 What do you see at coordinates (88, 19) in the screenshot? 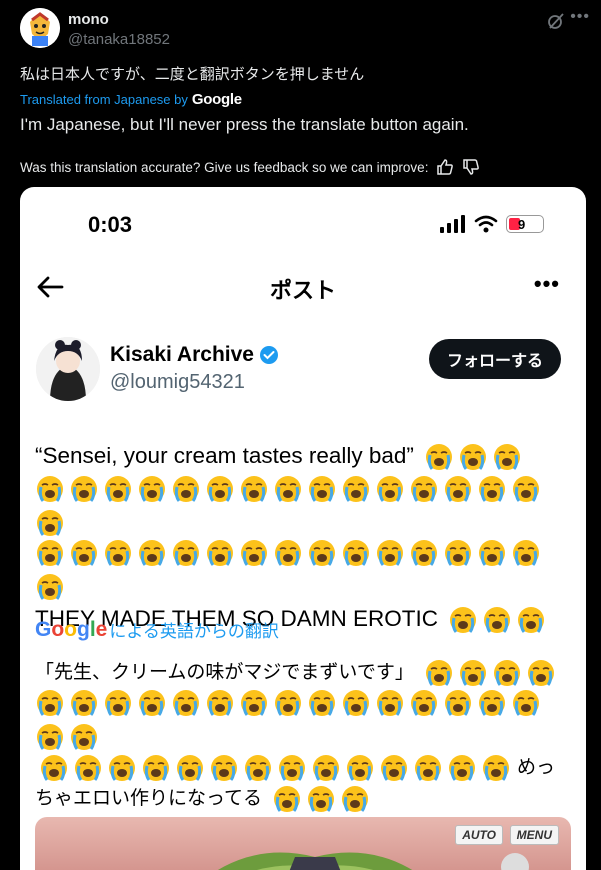
I see `author-name: mono` at bounding box center [88, 19].